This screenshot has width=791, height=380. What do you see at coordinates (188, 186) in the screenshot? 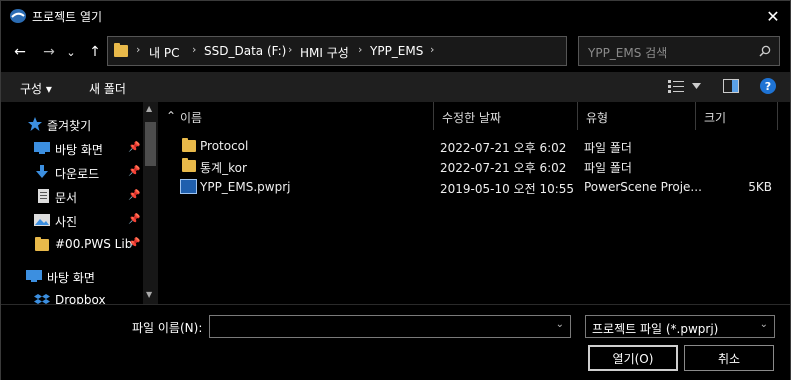
I see `project-file-icon` at bounding box center [188, 186].